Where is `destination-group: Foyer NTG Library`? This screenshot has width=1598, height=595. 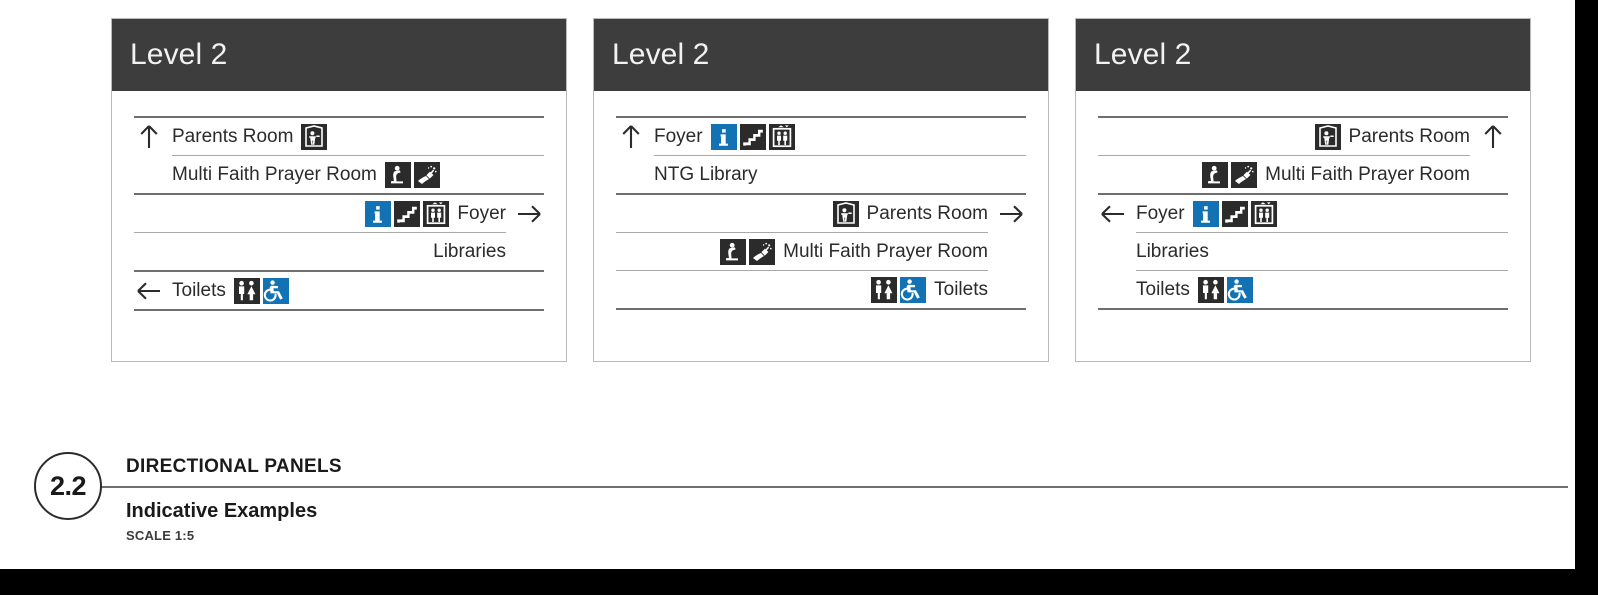 destination-group: Foyer NTG Library is located at coordinates (821, 155).